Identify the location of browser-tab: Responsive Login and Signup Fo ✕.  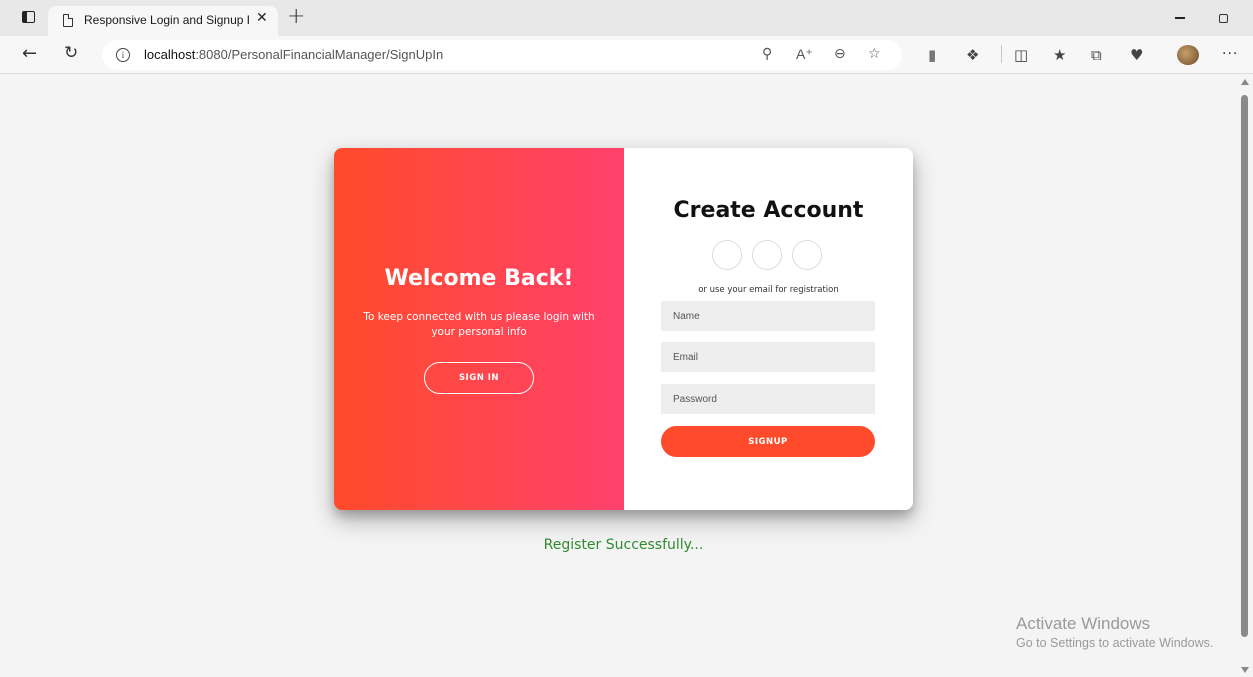
(163, 21).